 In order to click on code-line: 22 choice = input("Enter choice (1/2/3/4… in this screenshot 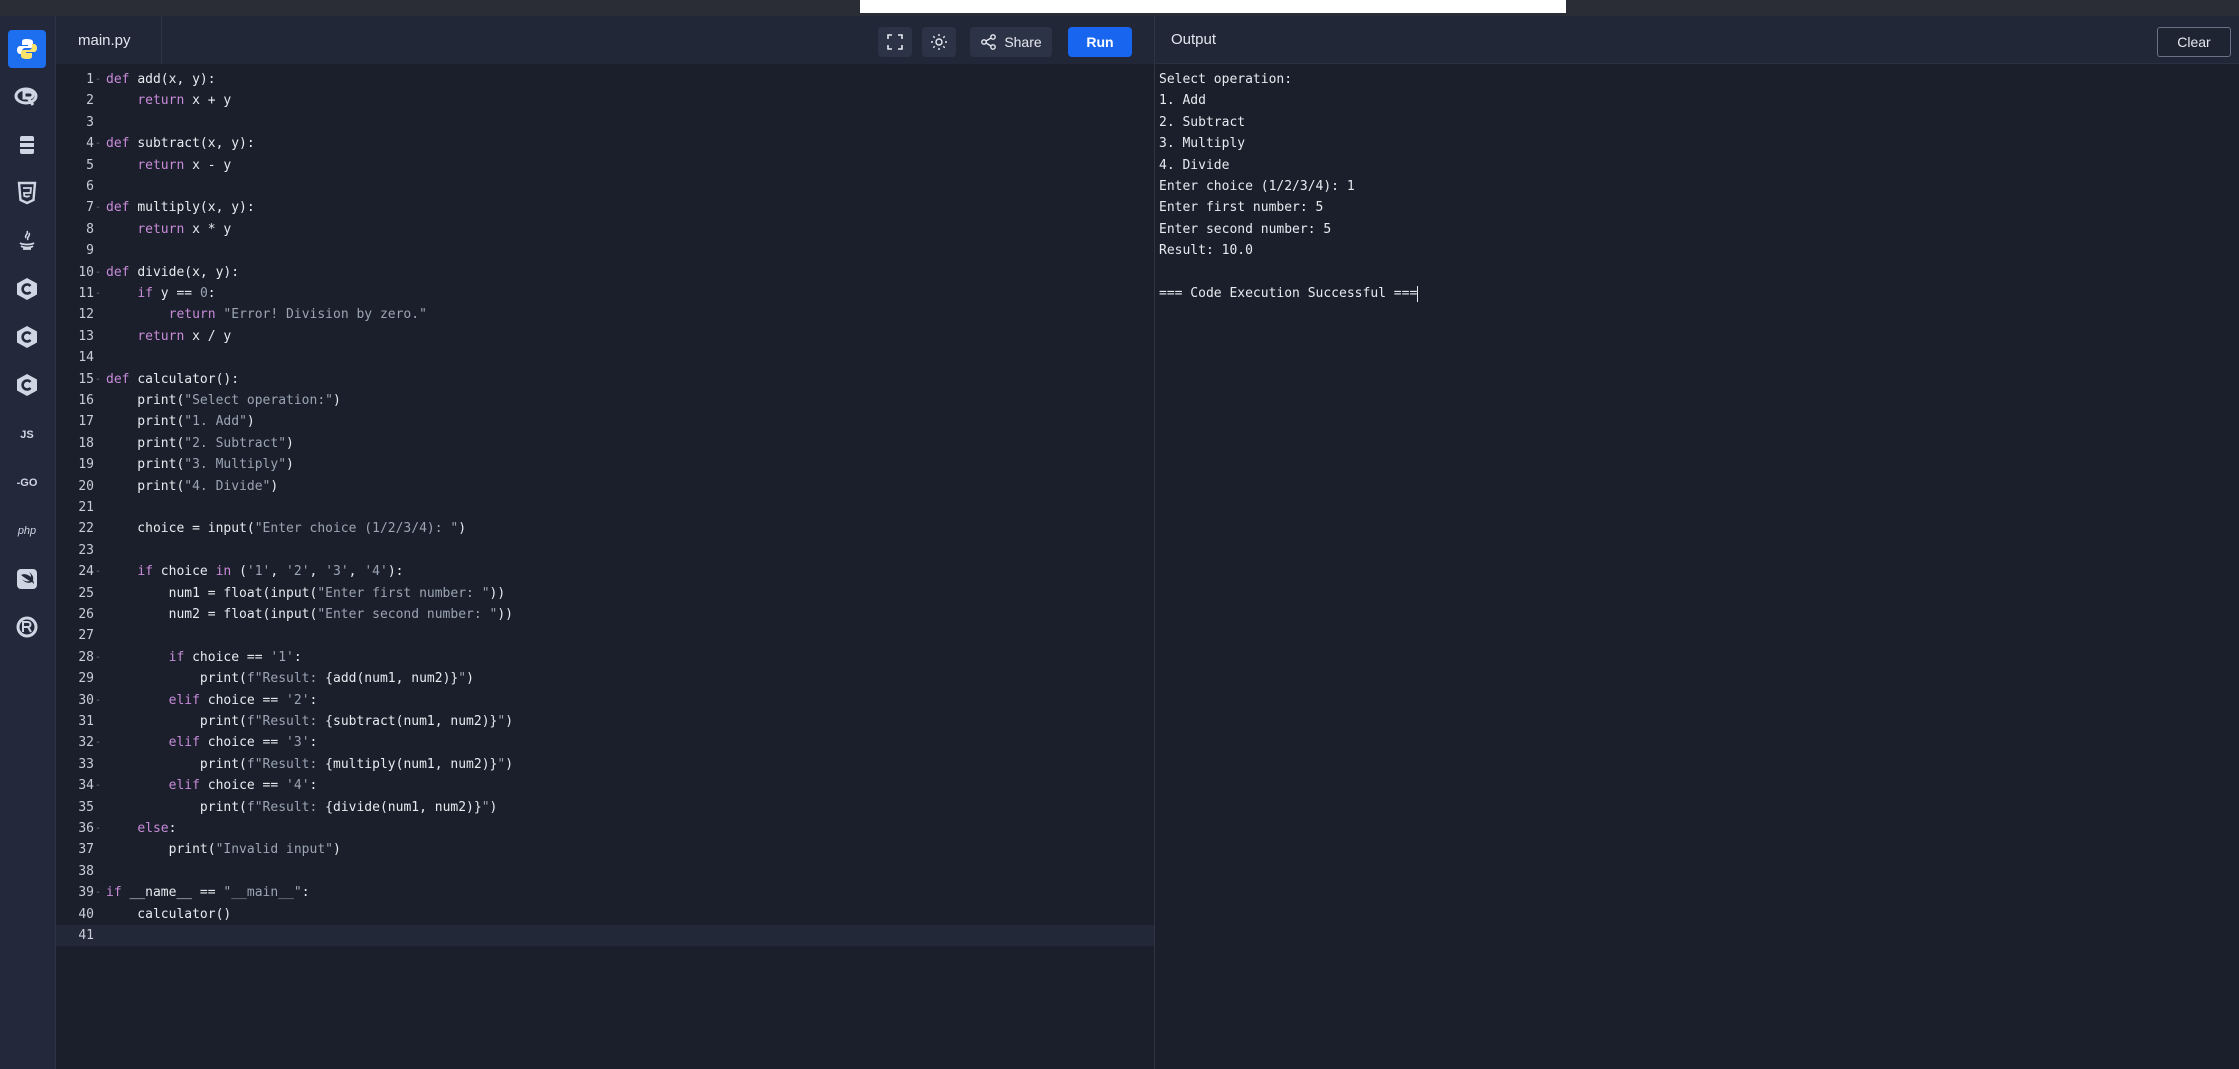, I will do `click(605, 528)`.